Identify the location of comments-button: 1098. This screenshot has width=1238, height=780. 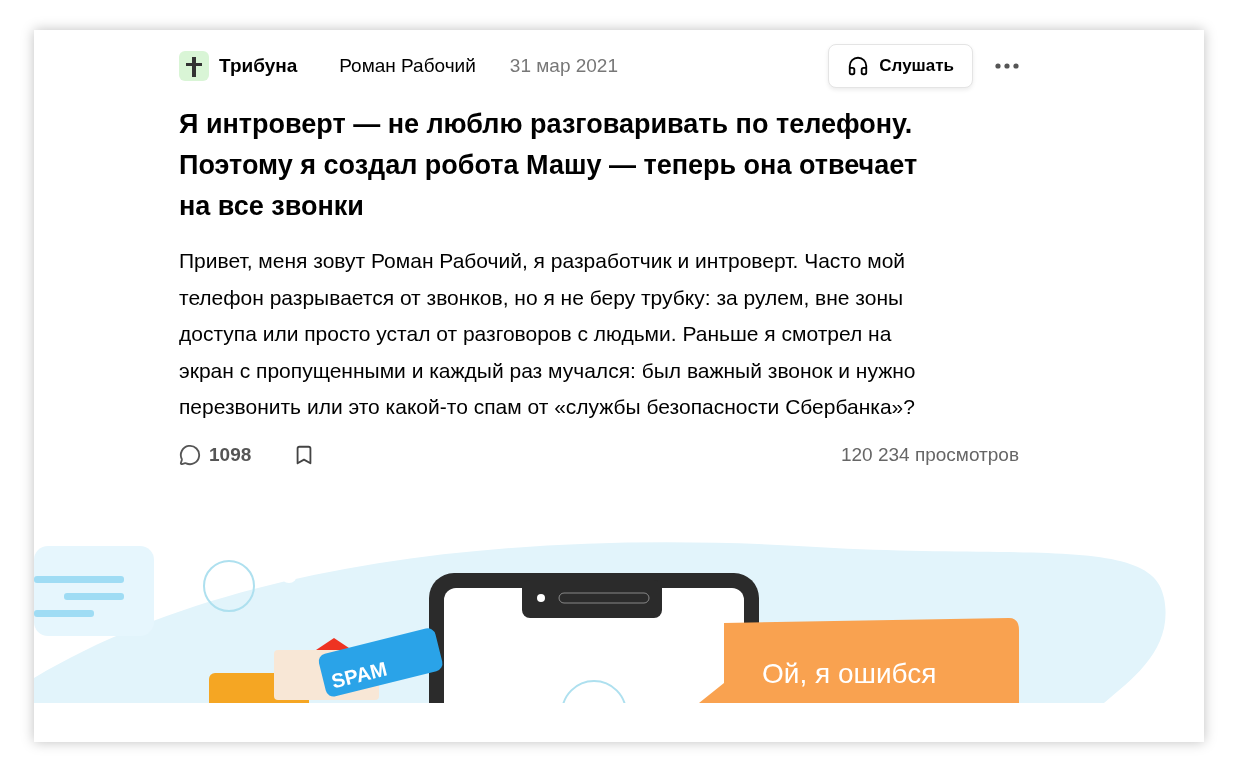
(215, 454).